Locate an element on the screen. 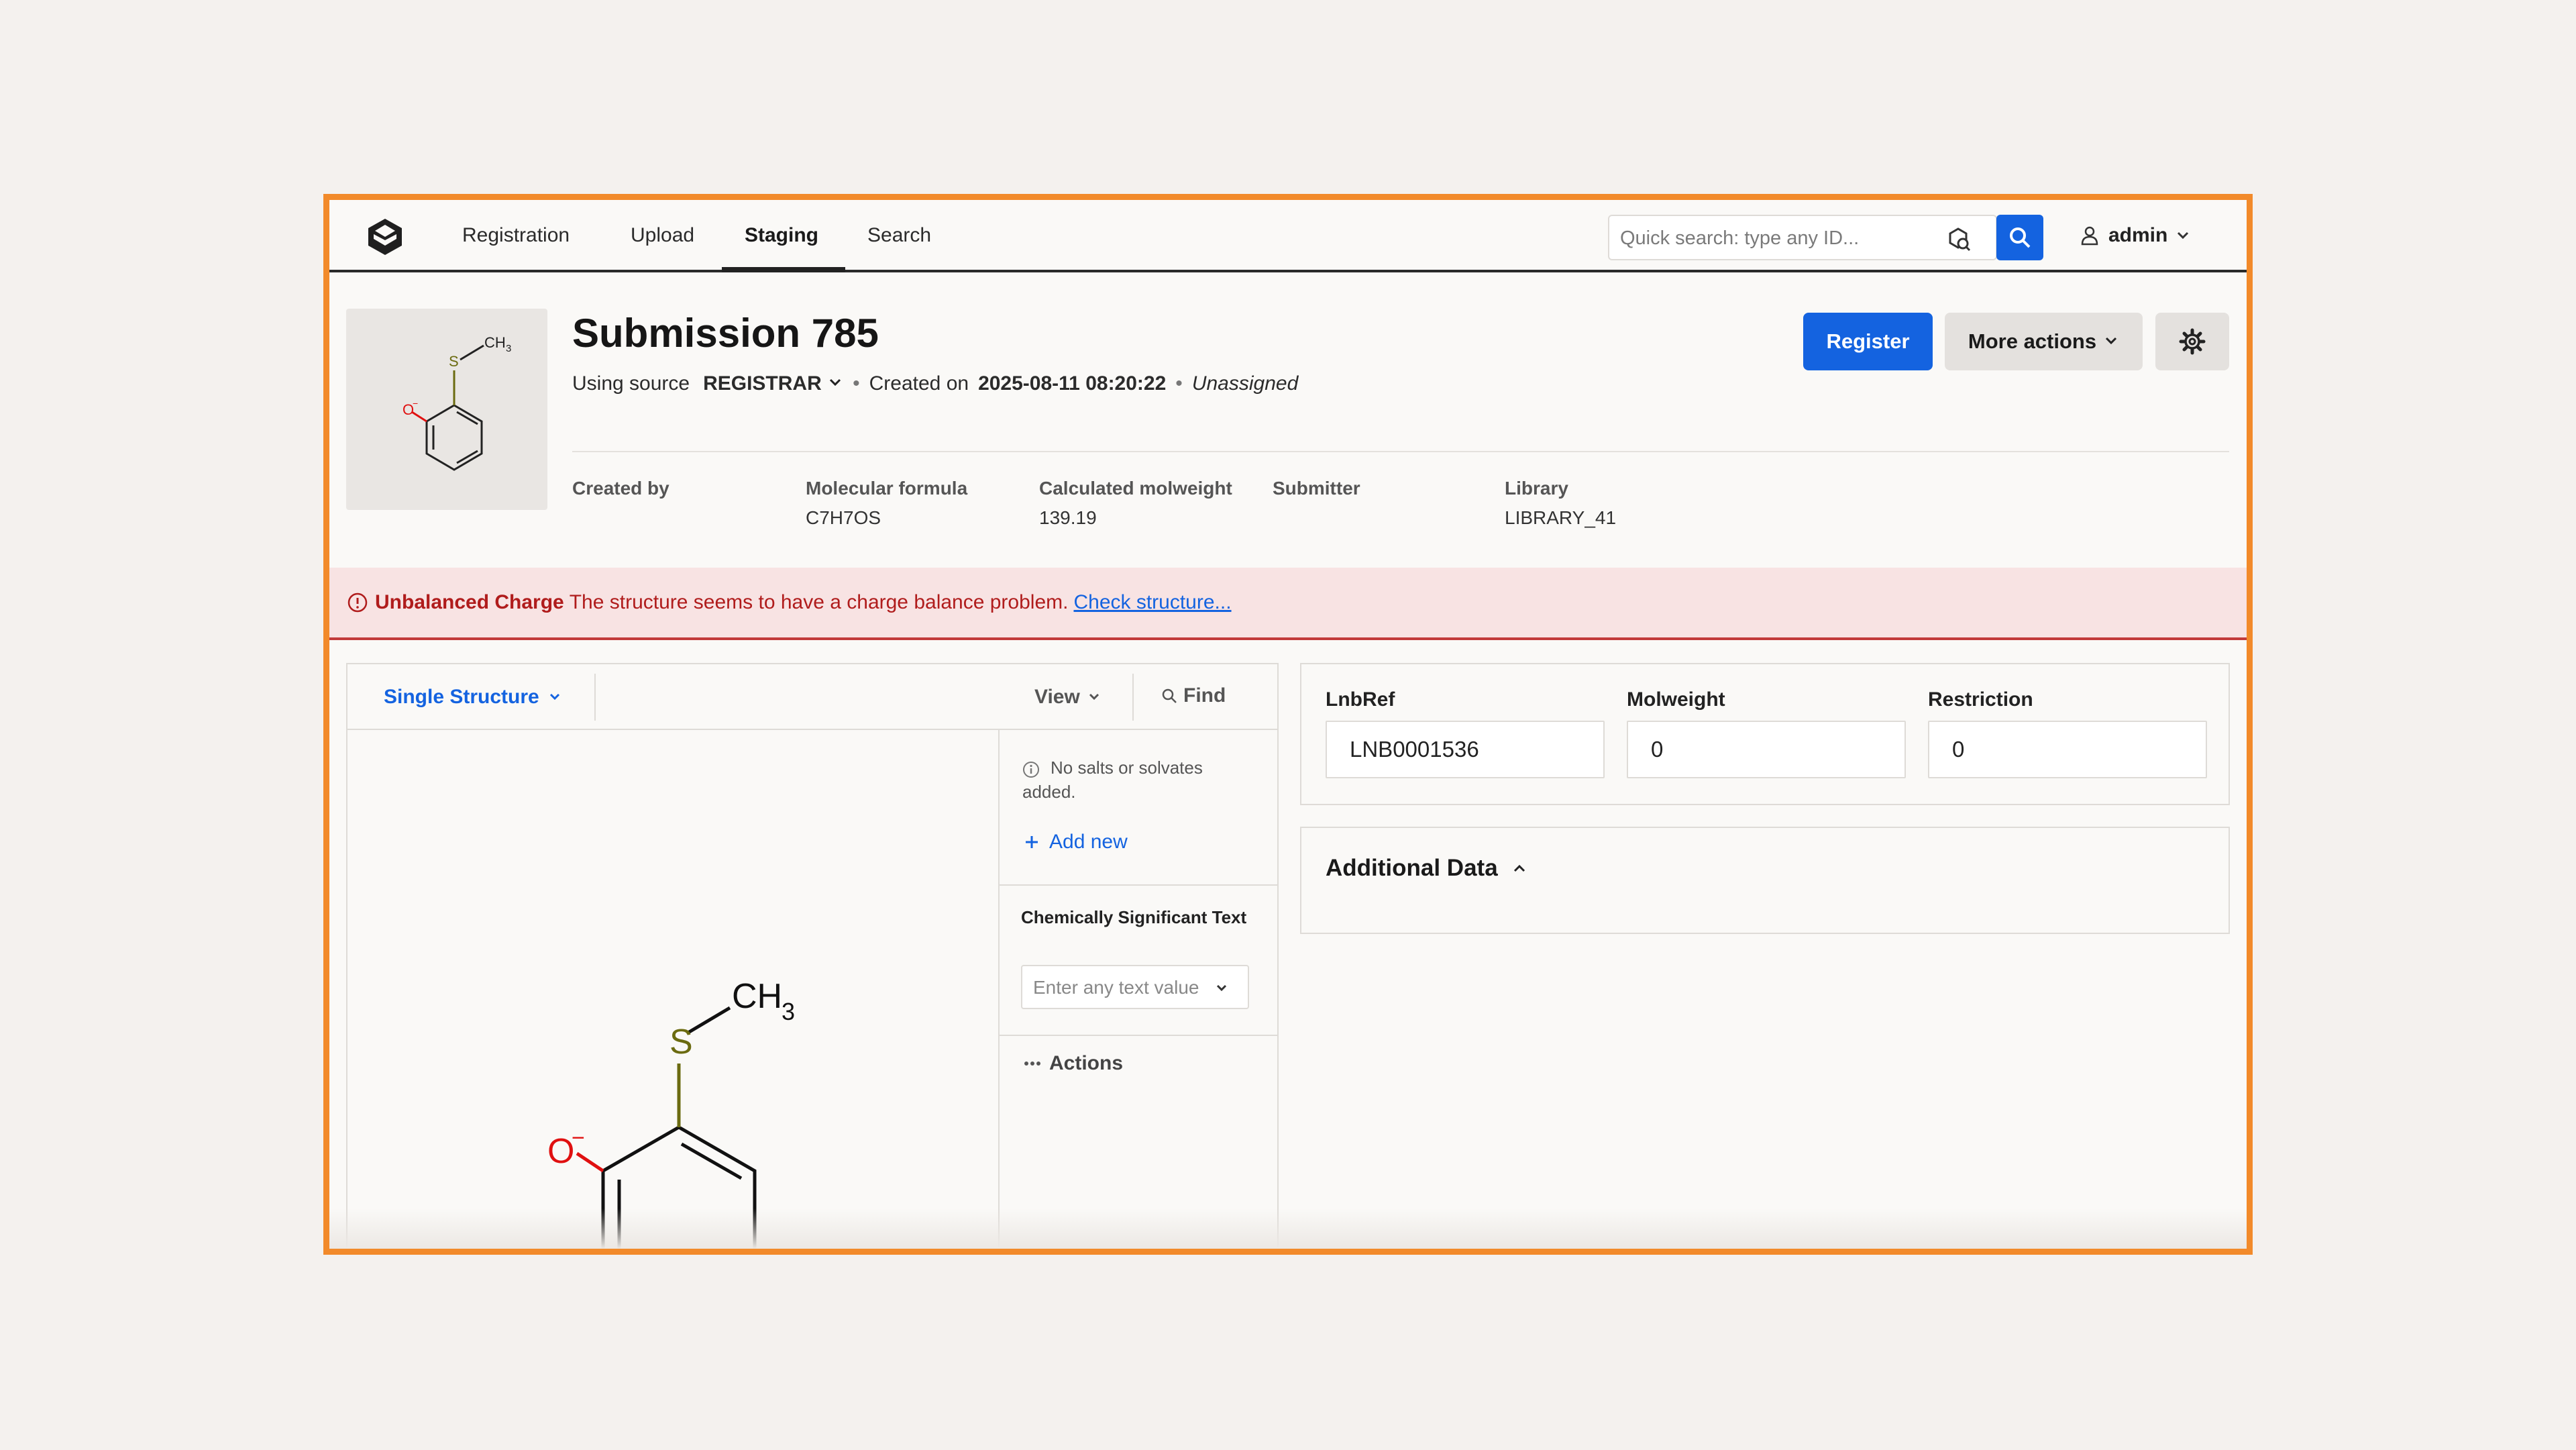 Image resolution: width=2576 pixels, height=1450 pixels. nav-staging: Staging is located at coordinates (781, 235).